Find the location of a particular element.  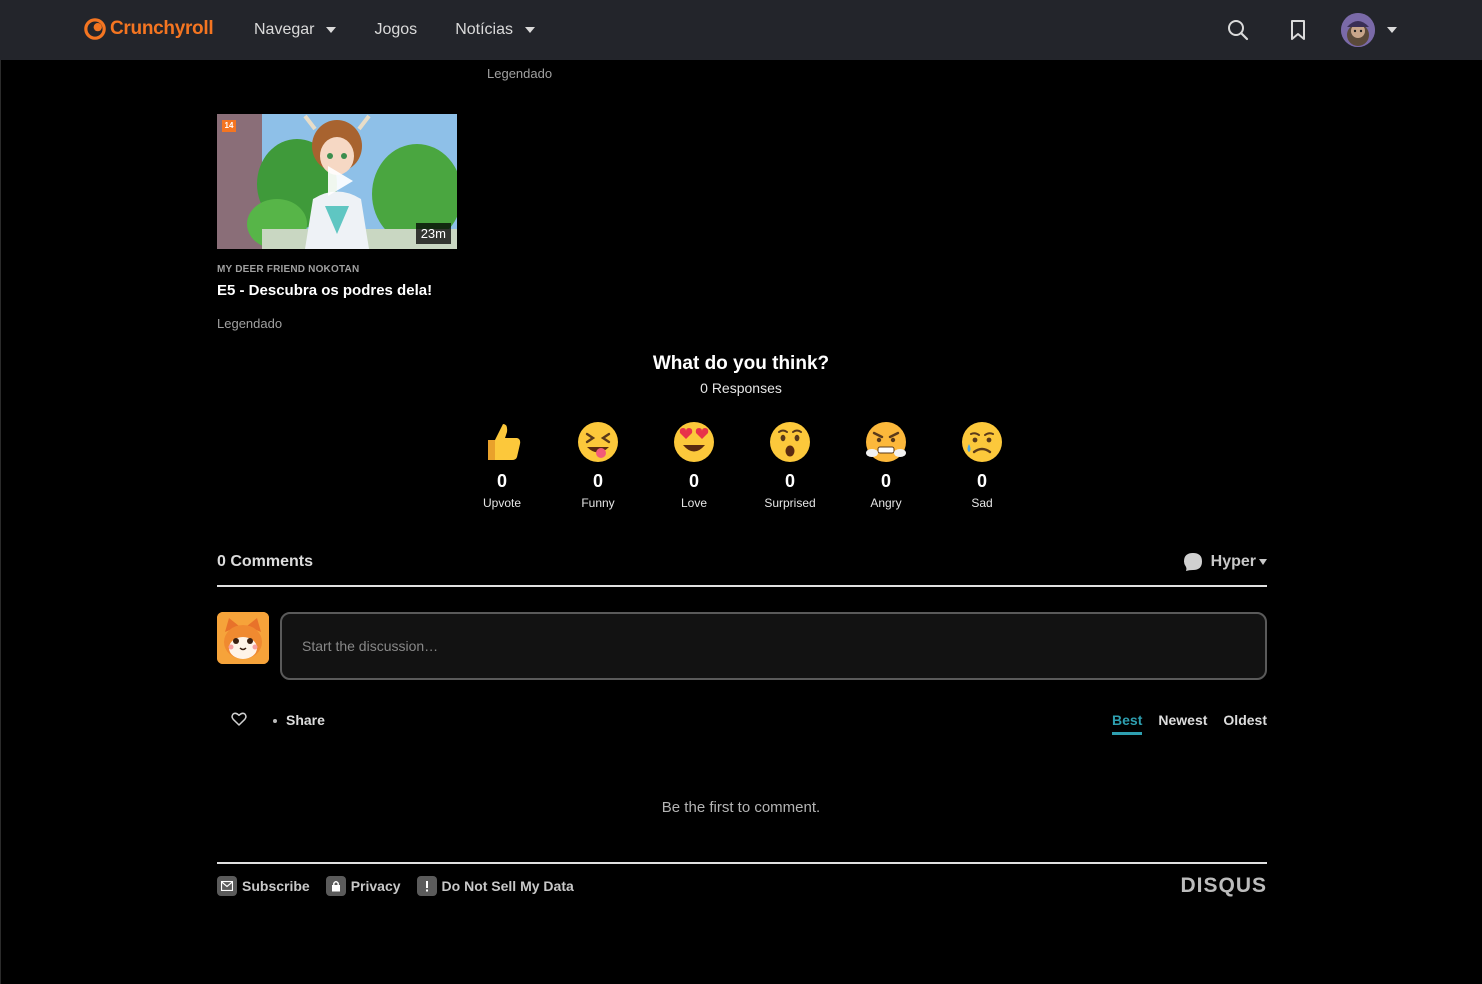

nav-noticias: Notícias is located at coordinates (495, 30).